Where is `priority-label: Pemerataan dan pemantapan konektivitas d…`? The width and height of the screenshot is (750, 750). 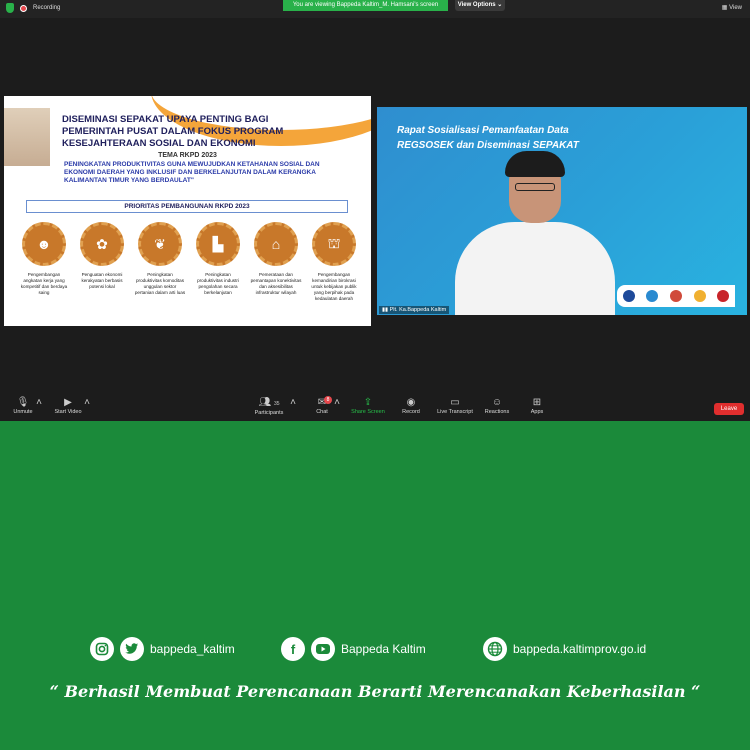
priority-label: Pemerataan dan pemantapan konektivitas d… is located at coordinates (276, 283).